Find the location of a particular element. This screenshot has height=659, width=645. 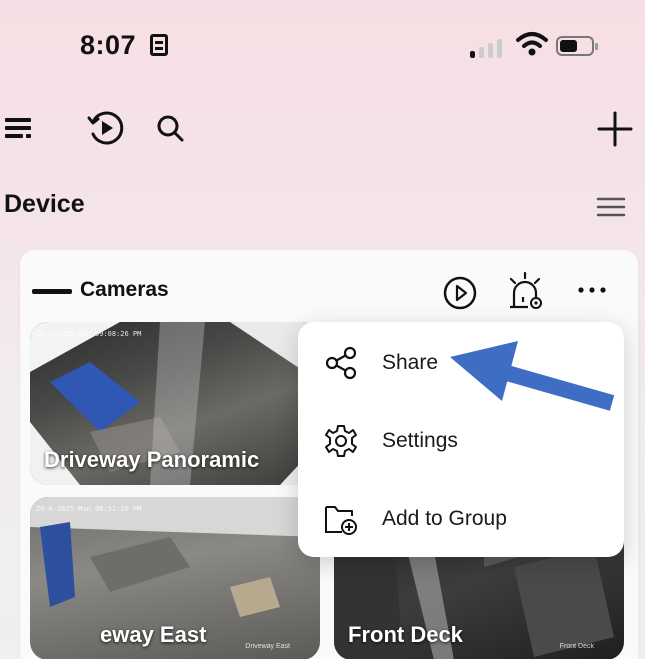

annotation-arrow is located at coordinates (532, 376).